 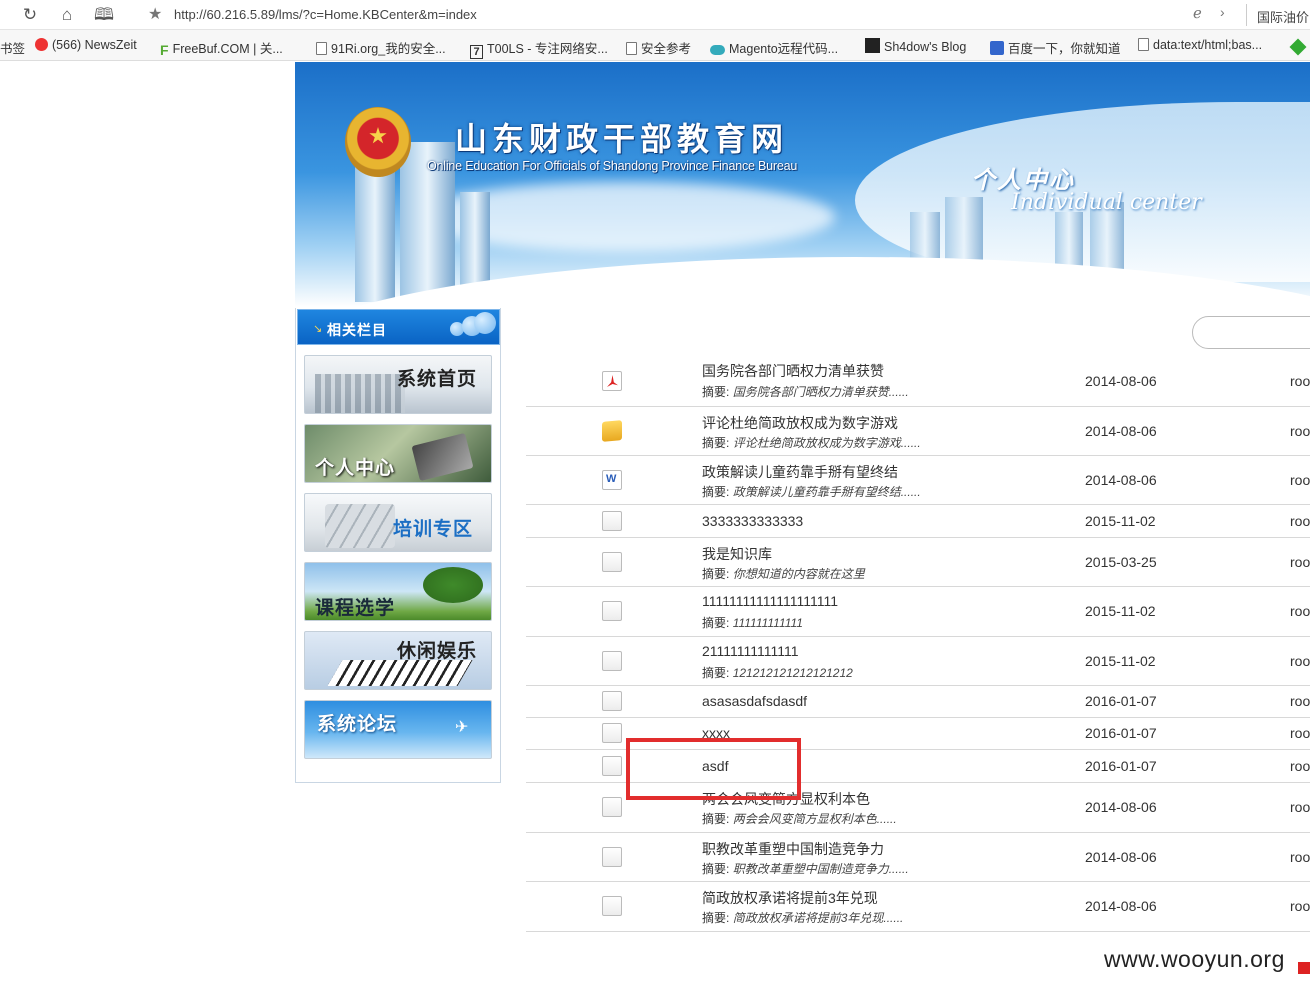 What do you see at coordinates (1298, 47) in the screenshot?
I see `bookmark-more-icon` at bounding box center [1298, 47].